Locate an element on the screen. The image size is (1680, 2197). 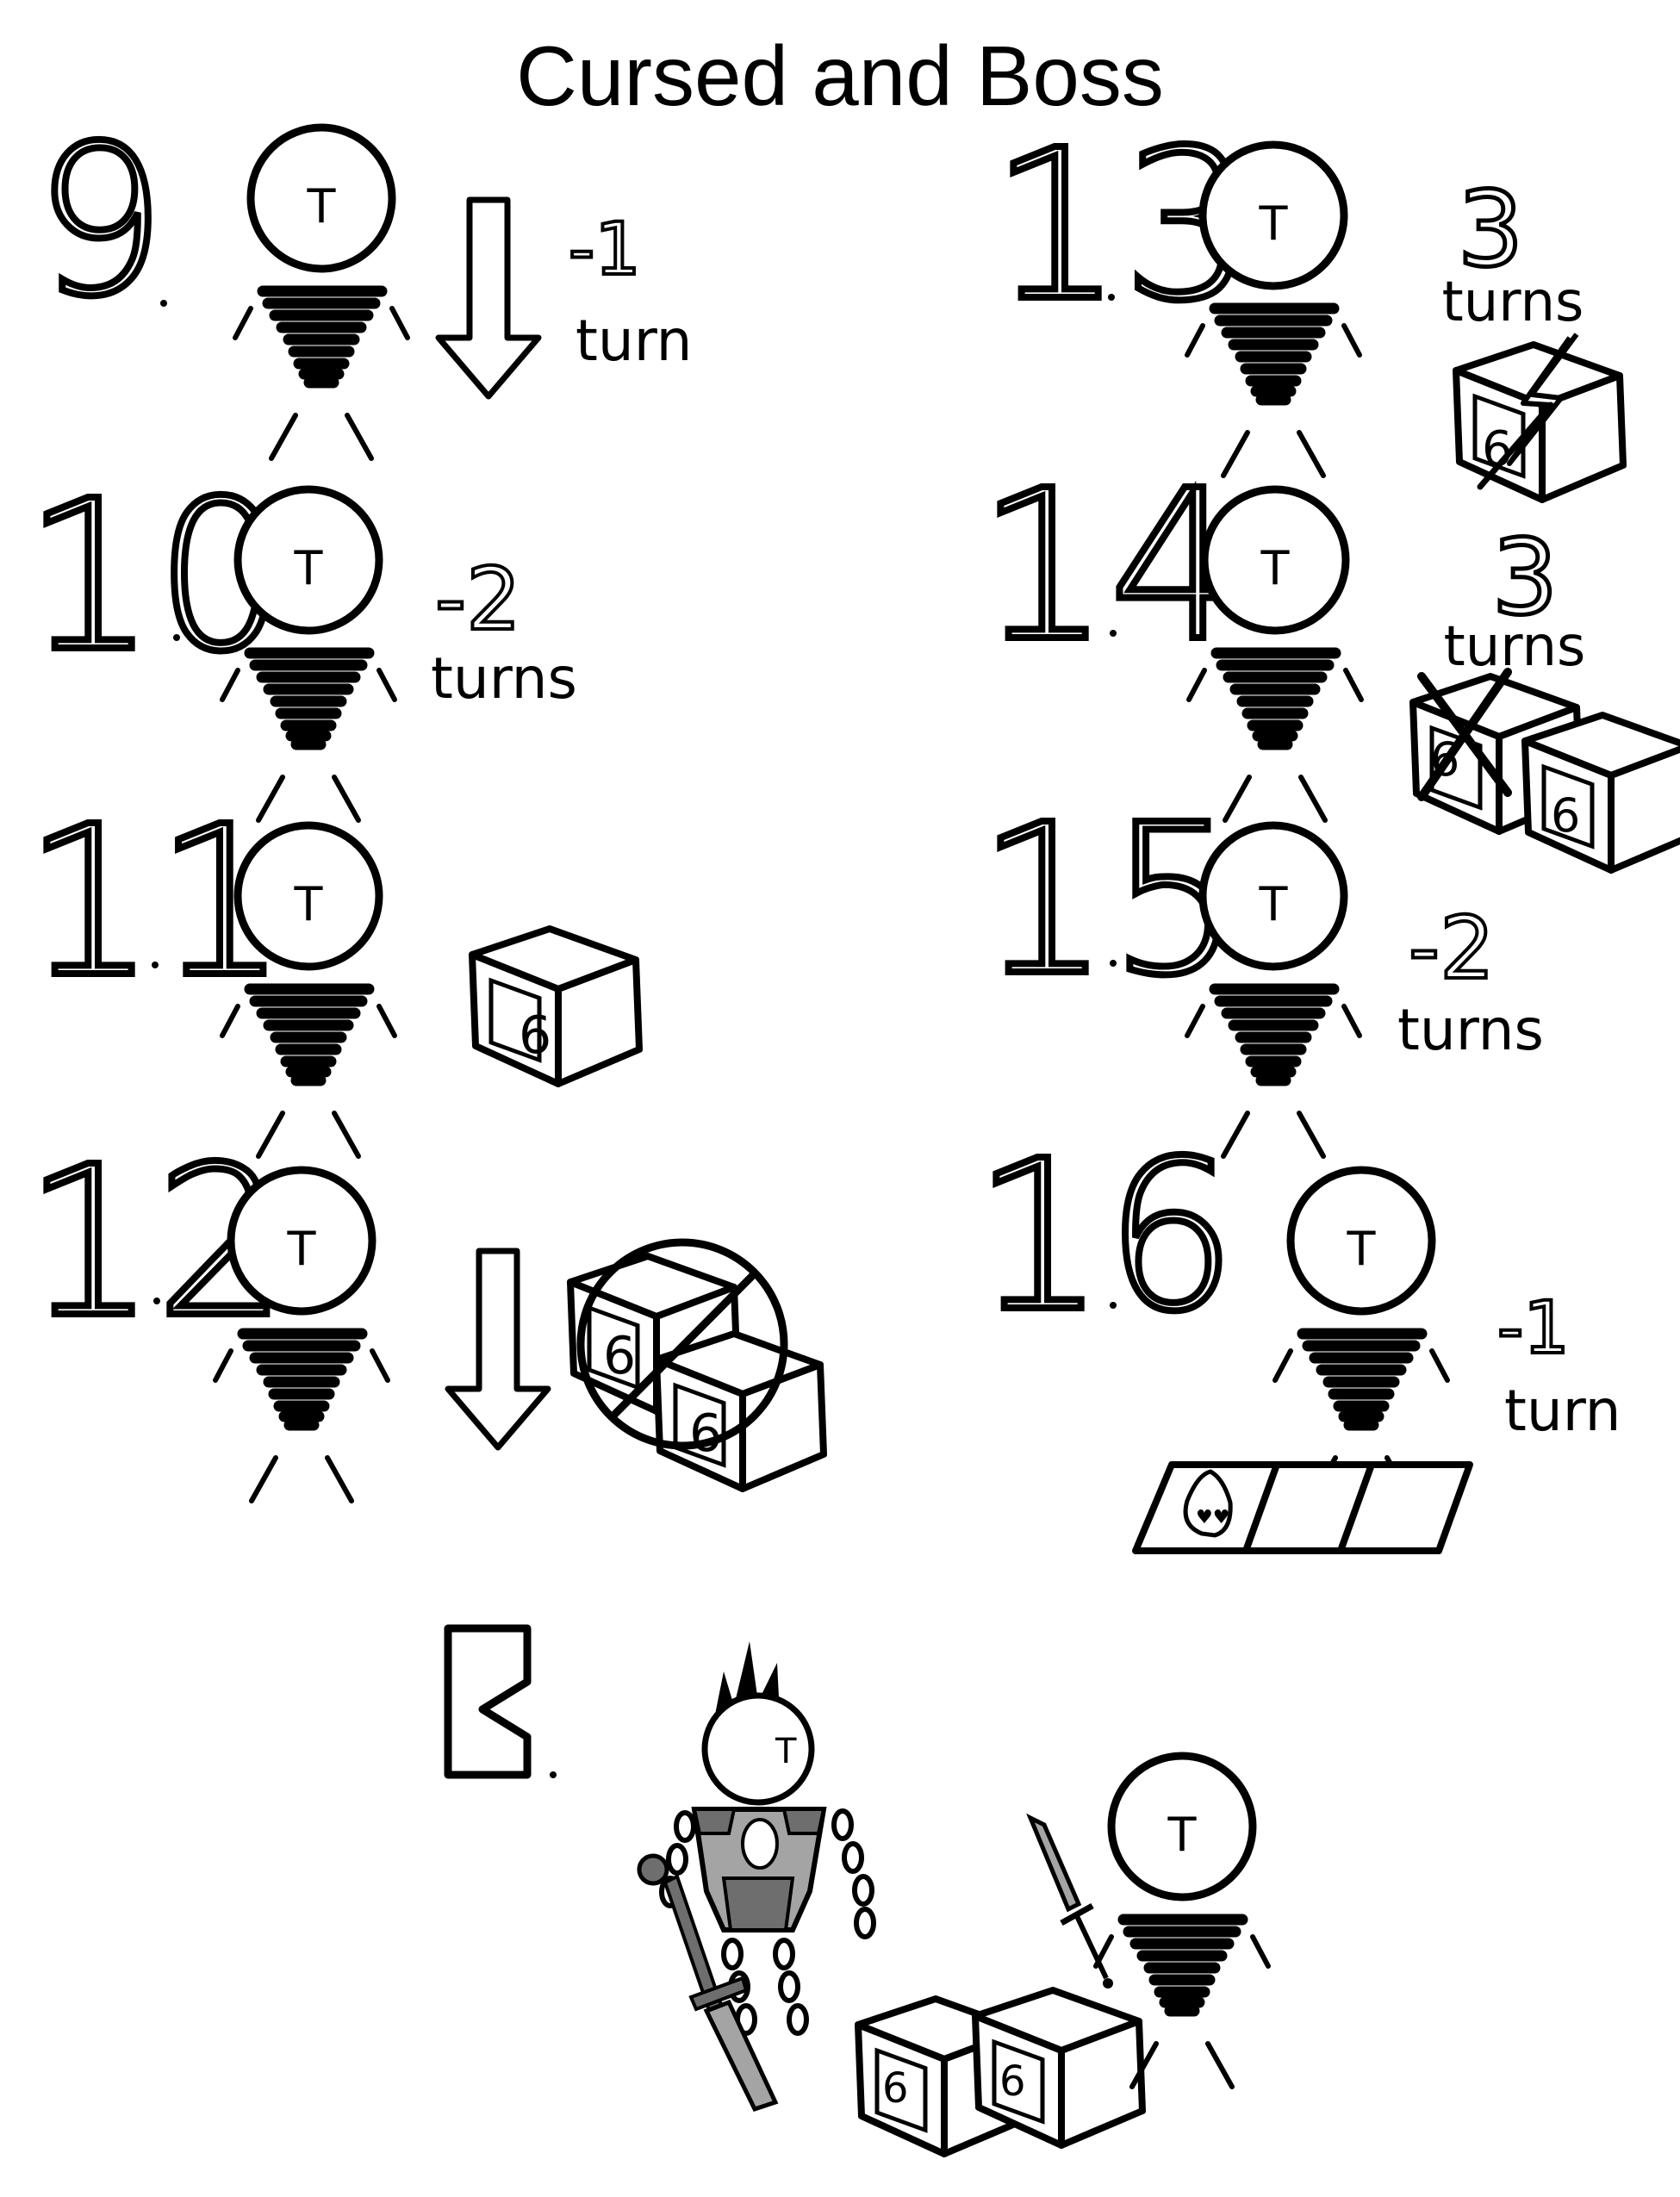
card-16-number: 16 is located at coordinates (1105, 1237).